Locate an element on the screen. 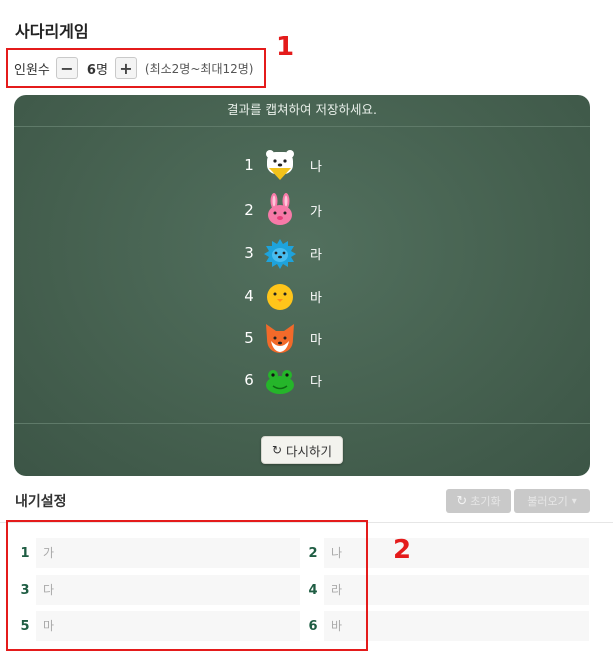  result-number: 6 is located at coordinates (249, 380).